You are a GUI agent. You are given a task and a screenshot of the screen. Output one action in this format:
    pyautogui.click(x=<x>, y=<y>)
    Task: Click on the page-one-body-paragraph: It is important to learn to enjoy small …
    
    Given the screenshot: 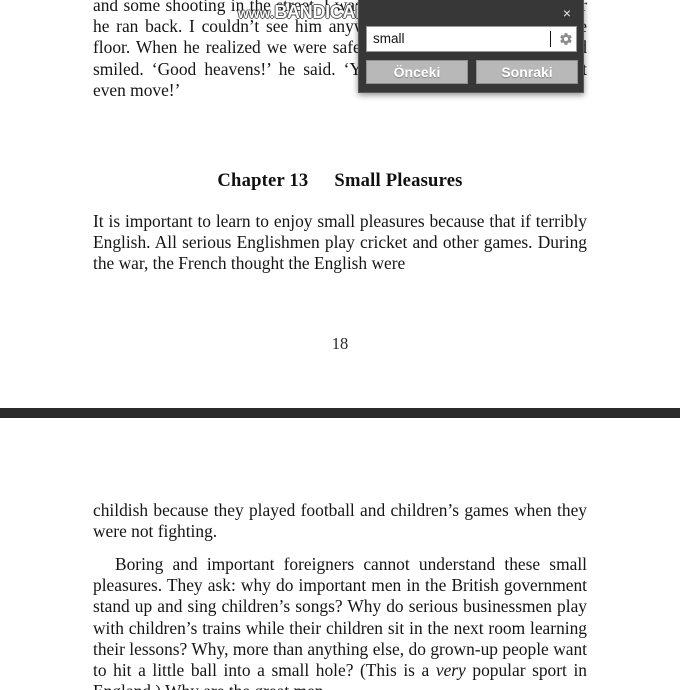 What is the action you would take?
    pyautogui.click(x=340, y=242)
    